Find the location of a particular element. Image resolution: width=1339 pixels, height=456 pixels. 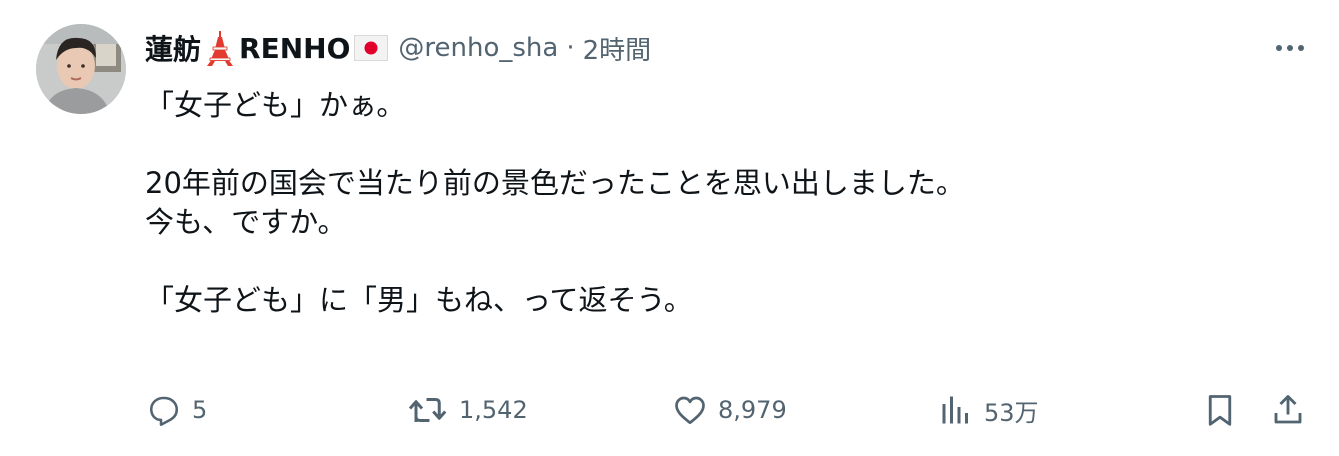

tweet-header: 蓮舫 RENHO @renho_sha · 2時間 is located at coordinates (398, 48).